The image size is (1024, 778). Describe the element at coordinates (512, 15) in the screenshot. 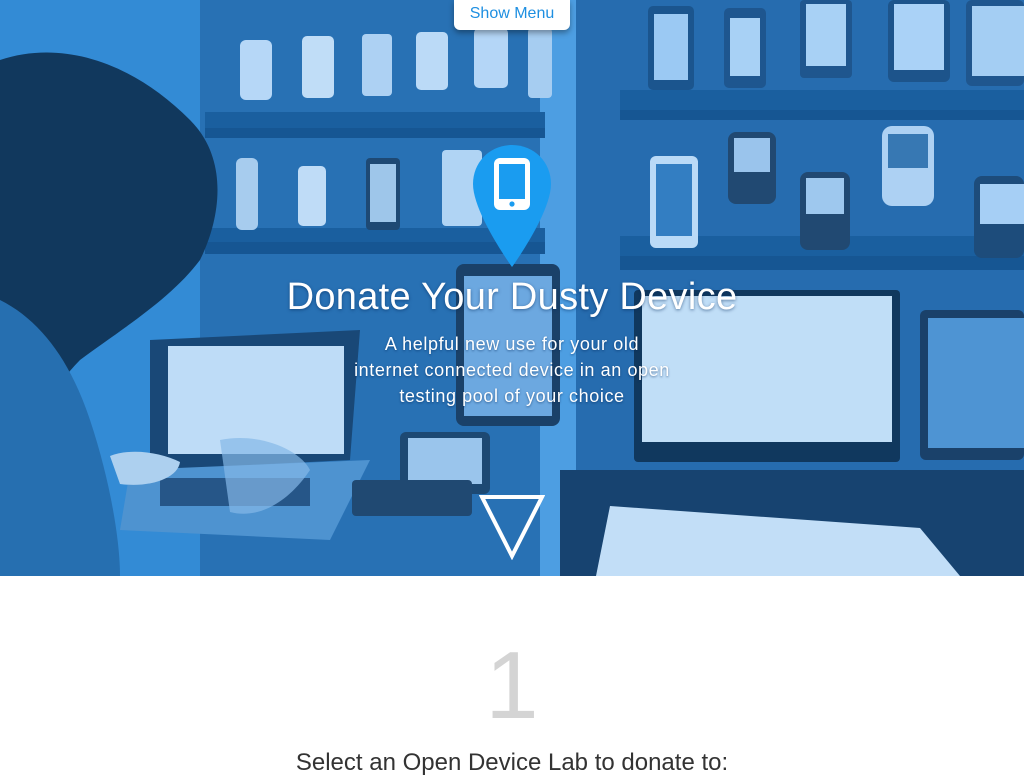

I see `show-menu-button: Show Menu` at that location.